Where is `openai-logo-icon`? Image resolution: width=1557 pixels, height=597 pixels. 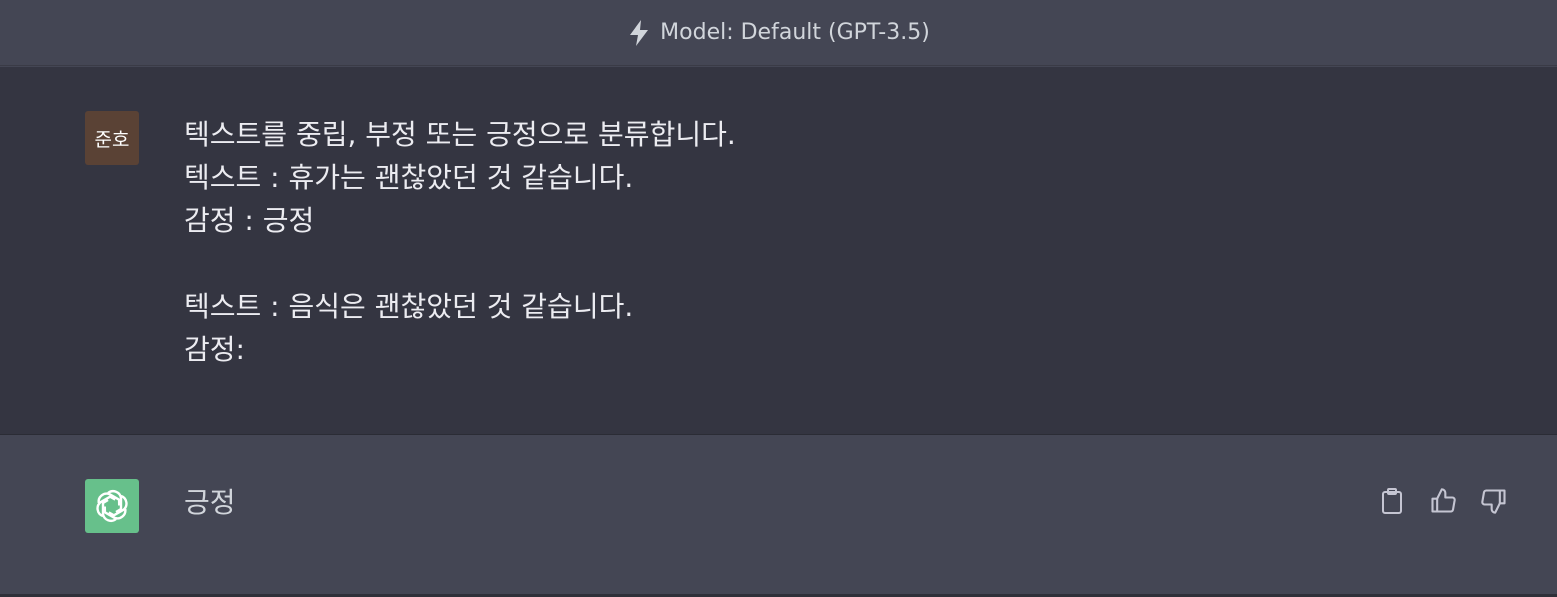
openai-logo-icon is located at coordinates (112, 506).